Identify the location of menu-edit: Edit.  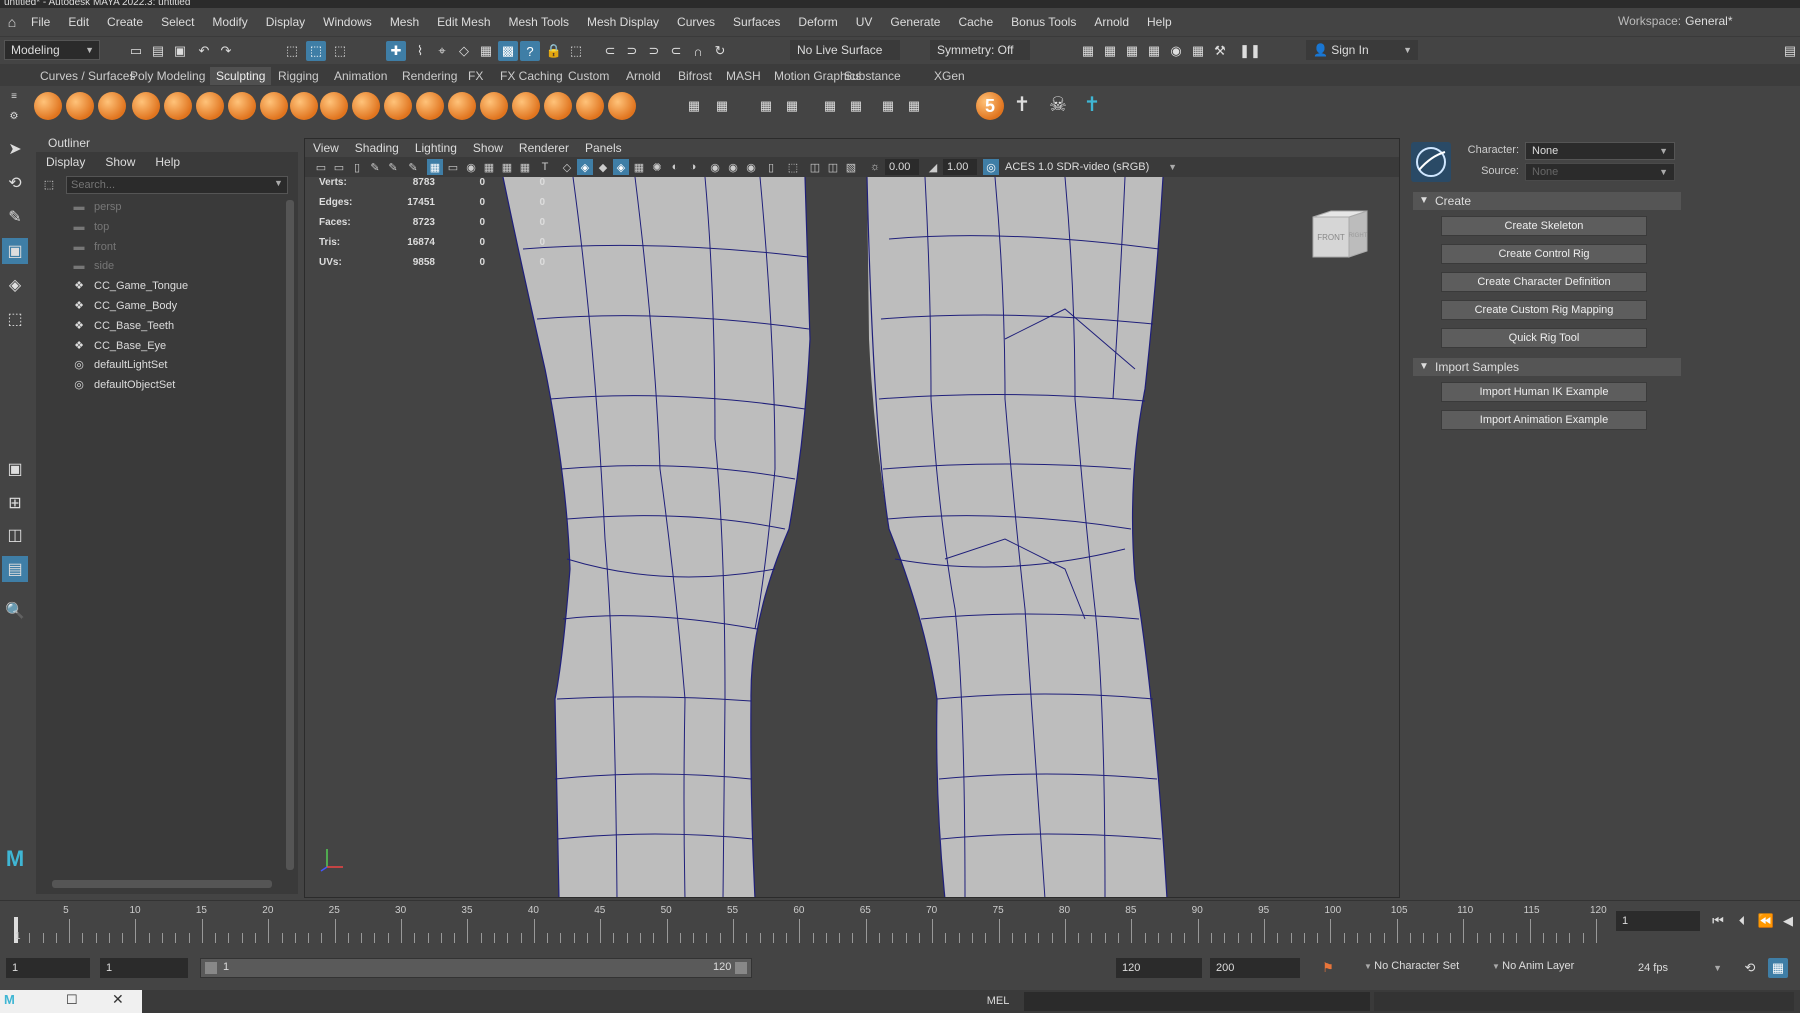
(78, 22).